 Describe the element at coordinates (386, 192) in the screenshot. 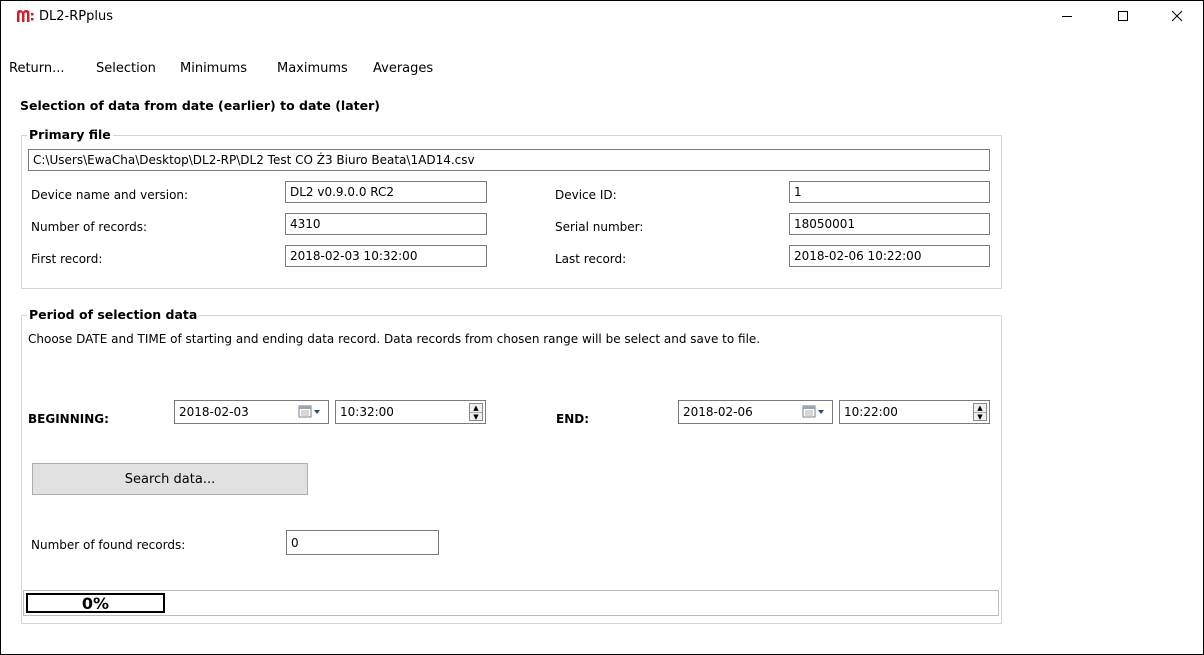

I see `device-name-field: DL2 v0.9.0.0 RC2` at that location.